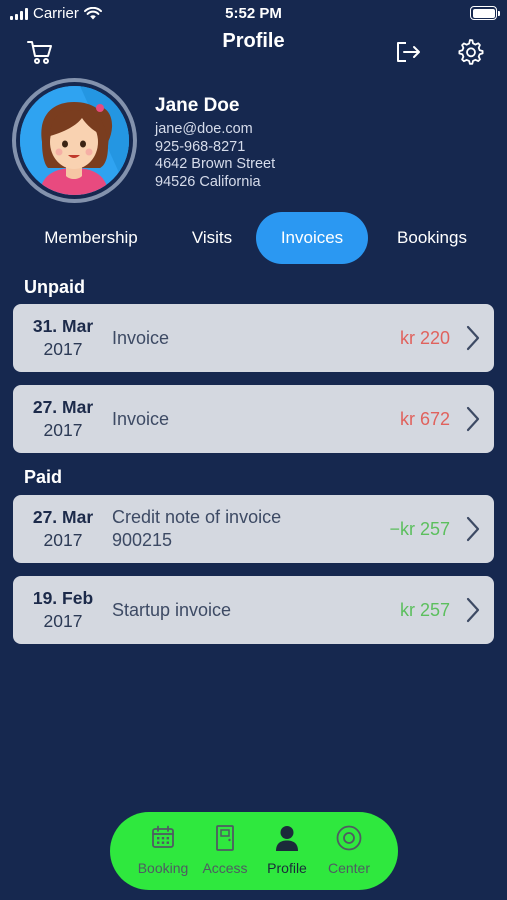  What do you see at coordinates (163, 851) in the screenshot?
I see `nav-item-booking: Booking` at bounding box center [163, 851].